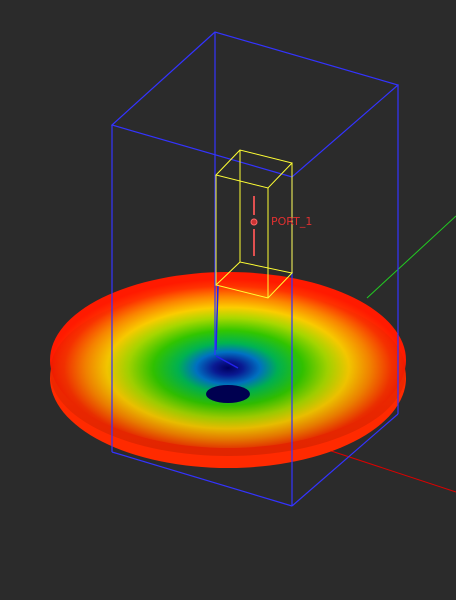 Image resolution: width=456 pixels, height=600 pixels. Describe the element at coordinates (411, 257) in the screenshot. I see `y-axis` at that location.